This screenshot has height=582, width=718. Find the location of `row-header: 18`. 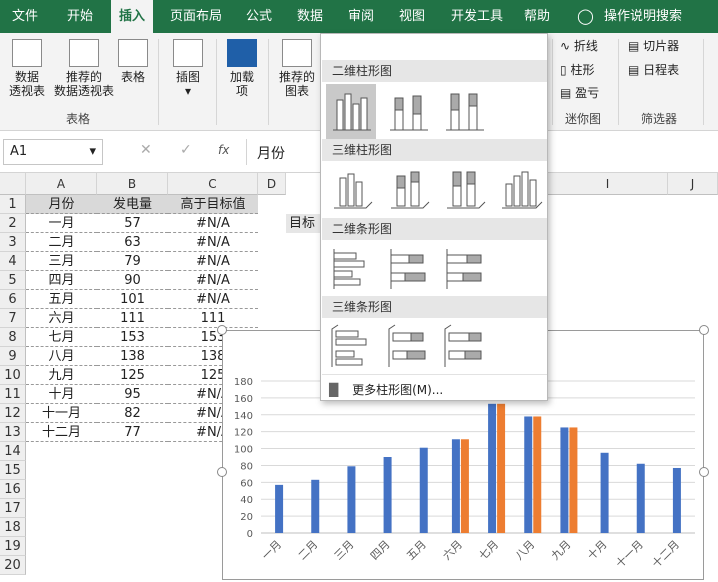

row-header: 18 is located at coordinates (13, 527).